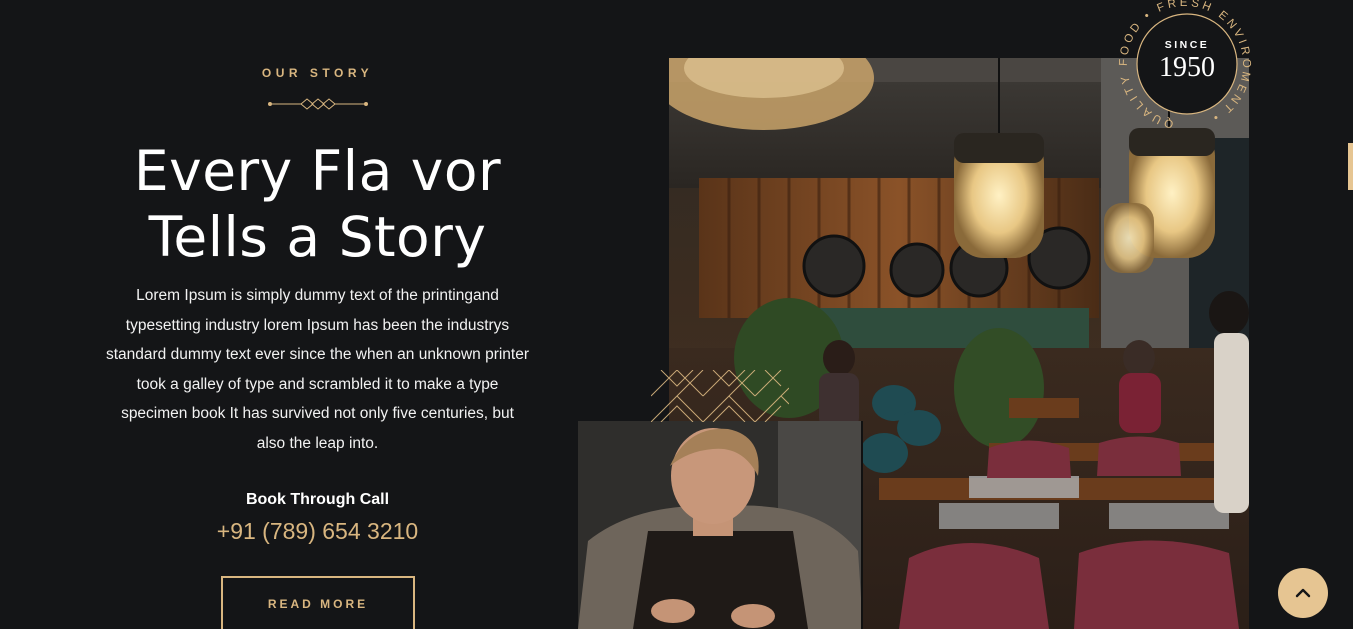  I want to click on art-deco-pattern-icon, so click(720, 396).